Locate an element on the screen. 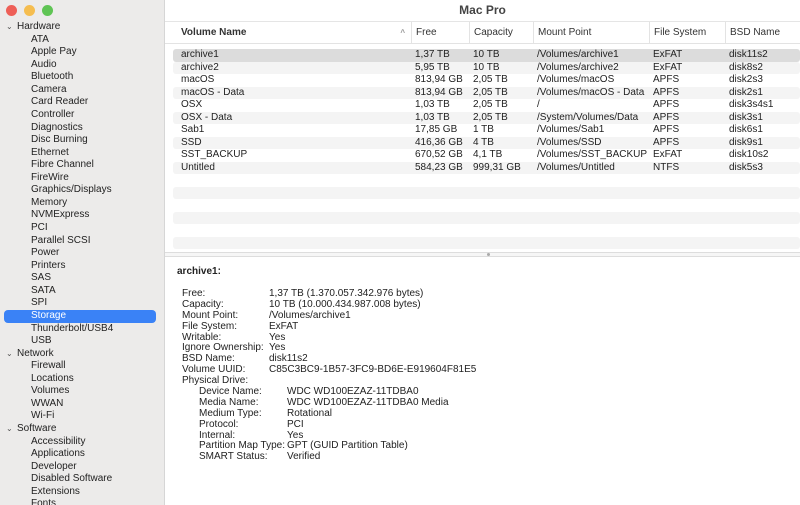 The height and width of the screenshot is (505, 800). sidebar-item-firewall: Firewall is located at coordinates (82, 366).